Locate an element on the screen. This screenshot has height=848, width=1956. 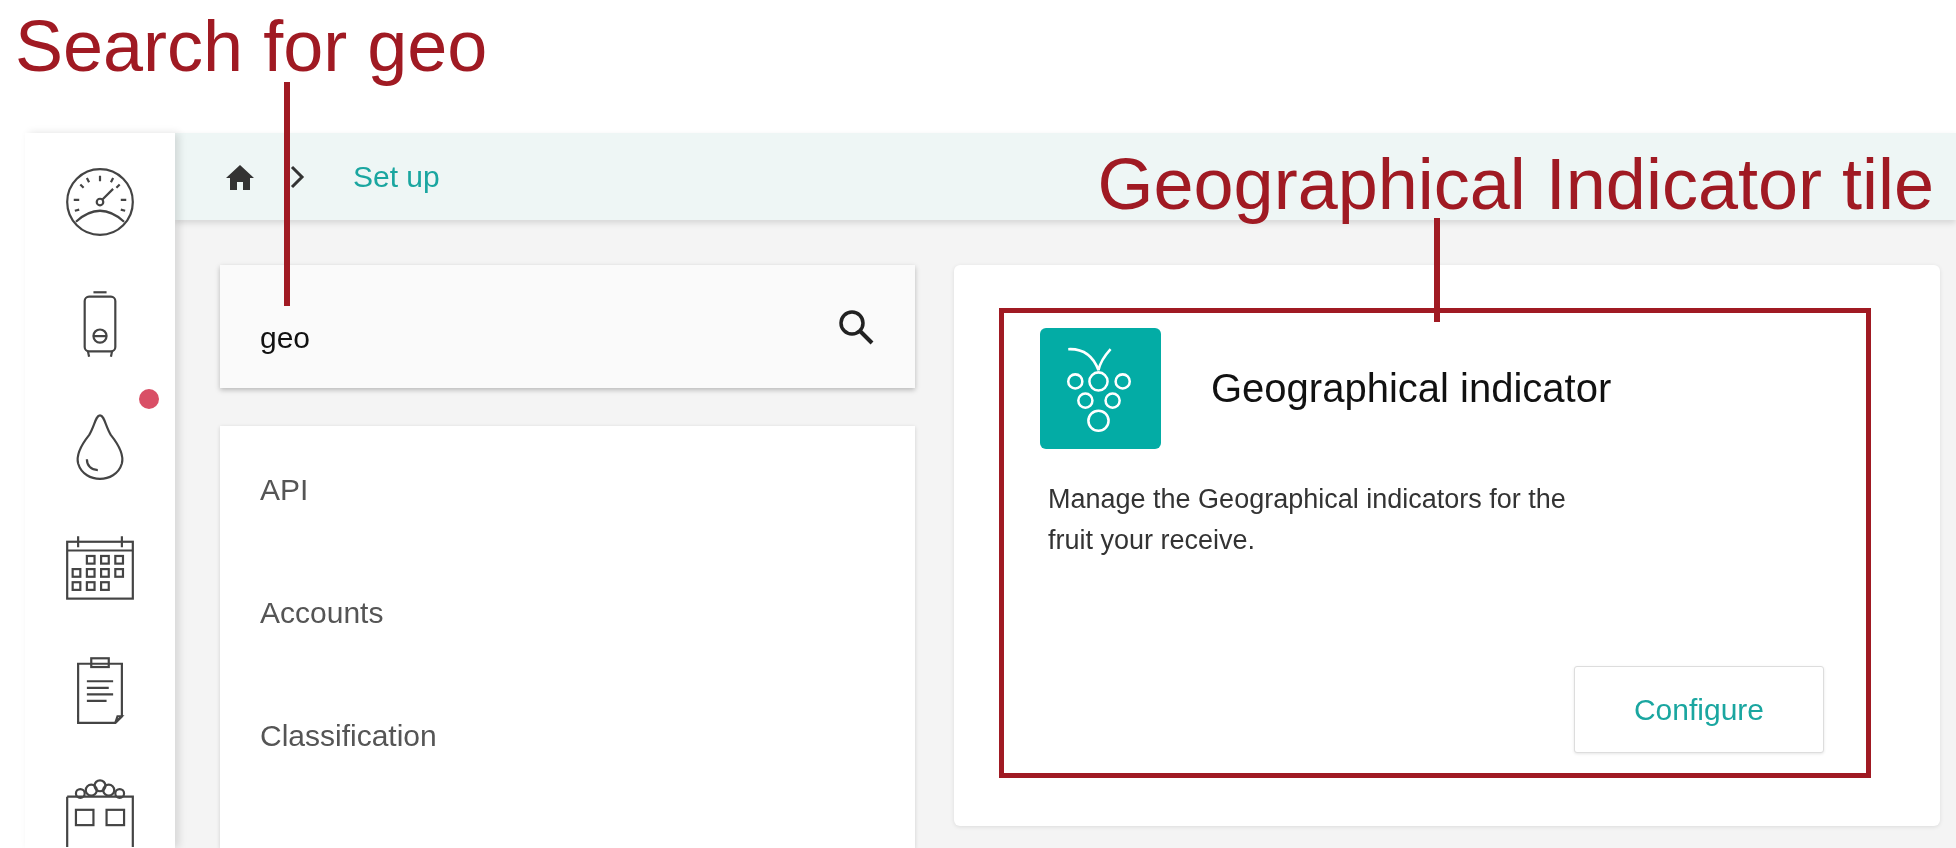
menu-item: Accounts is located at coordinates (567, 612).